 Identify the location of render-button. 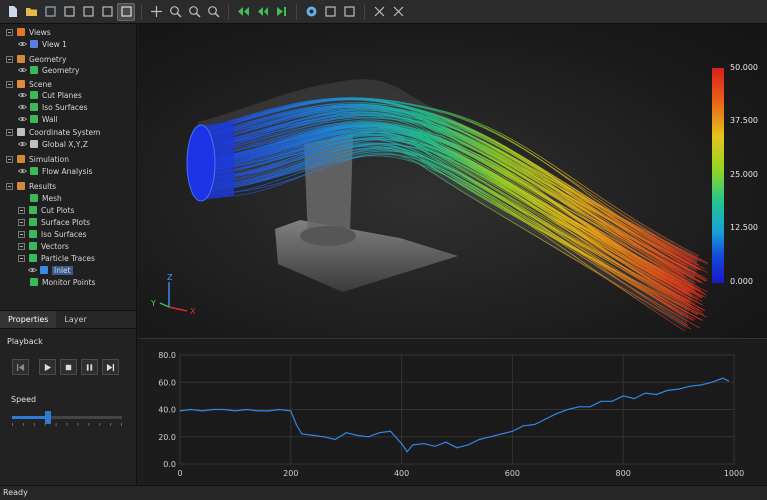
(311, 12).